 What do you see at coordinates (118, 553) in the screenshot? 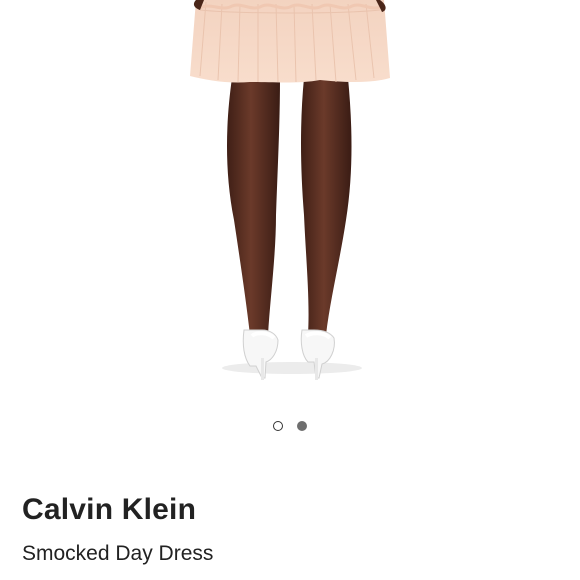
I see `product-name: Smocked Day Dress` at bounding box center [118, 553].